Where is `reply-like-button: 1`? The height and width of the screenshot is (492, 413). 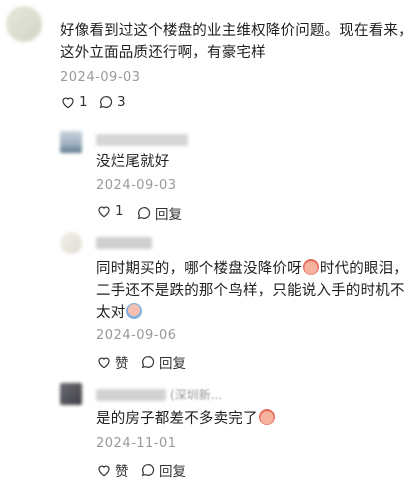 reply-like-button: 1 is located at coordinates (110, 211).